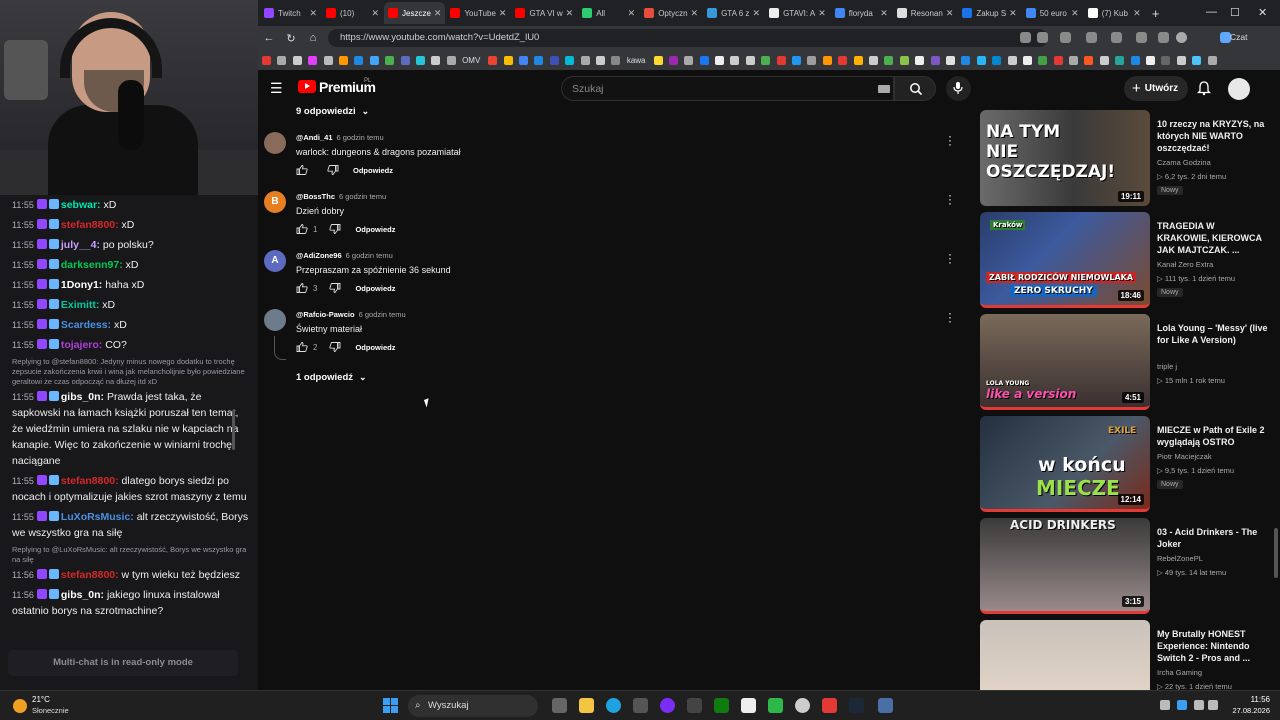 The width and height of the screenshot is (1280, 720). Describe the element at coordinates (92, 265) in the screenshot. I see `chat-username: darksenn97:` at that location.